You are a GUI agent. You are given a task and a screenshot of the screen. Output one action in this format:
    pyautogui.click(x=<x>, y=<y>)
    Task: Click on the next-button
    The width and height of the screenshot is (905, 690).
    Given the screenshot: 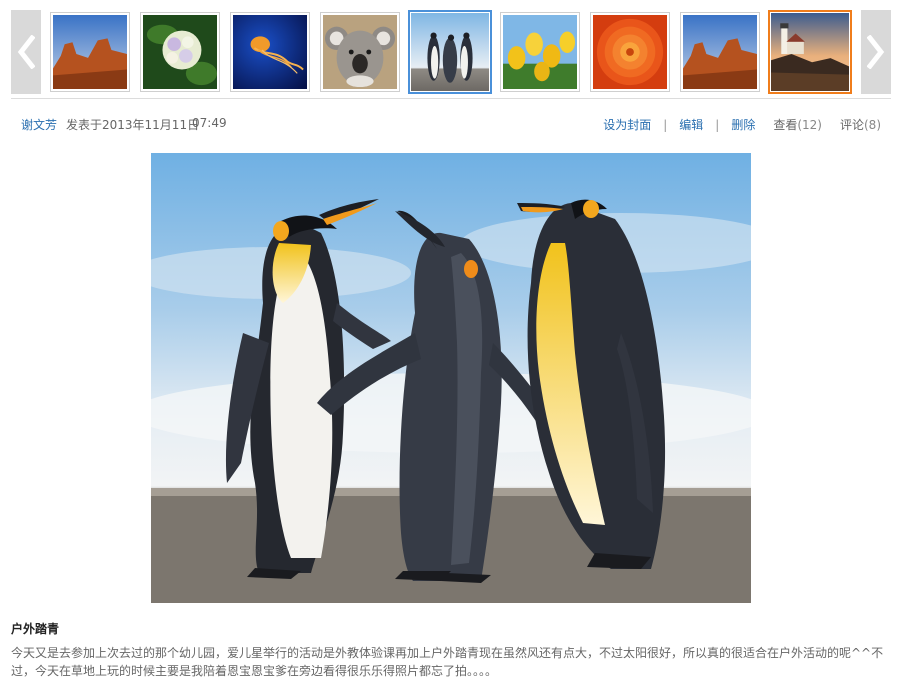 What is the action you would take?
    pyautogui.click(x=876, y=52)
    